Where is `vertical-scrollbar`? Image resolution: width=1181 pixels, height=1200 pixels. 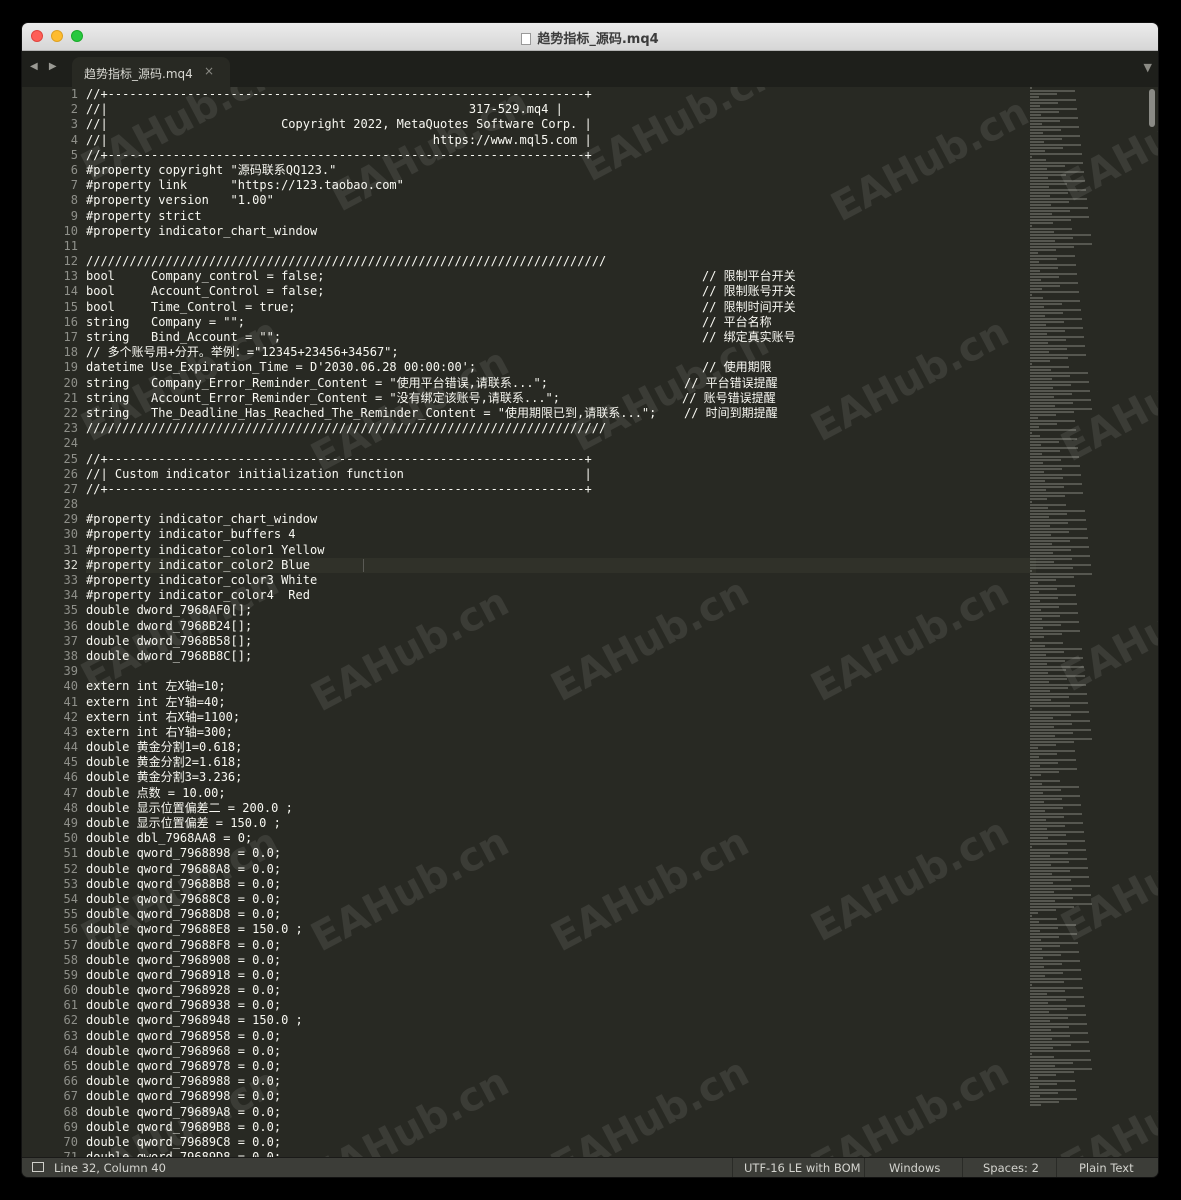
vertical-scrollbar is located at coordinates (1152, 108).